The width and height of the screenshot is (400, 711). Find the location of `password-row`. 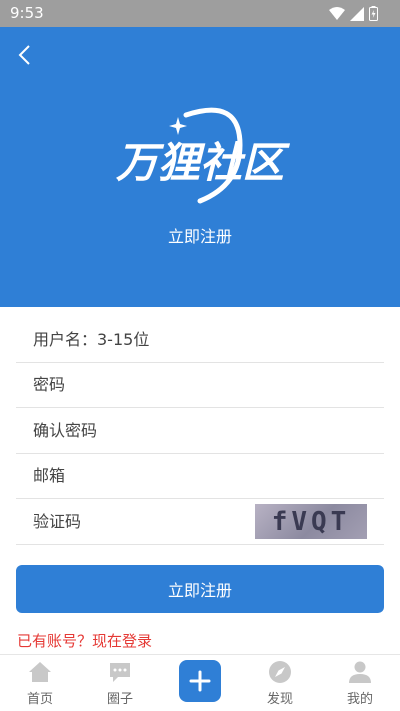

password-row is located at coordinates (200, 385).